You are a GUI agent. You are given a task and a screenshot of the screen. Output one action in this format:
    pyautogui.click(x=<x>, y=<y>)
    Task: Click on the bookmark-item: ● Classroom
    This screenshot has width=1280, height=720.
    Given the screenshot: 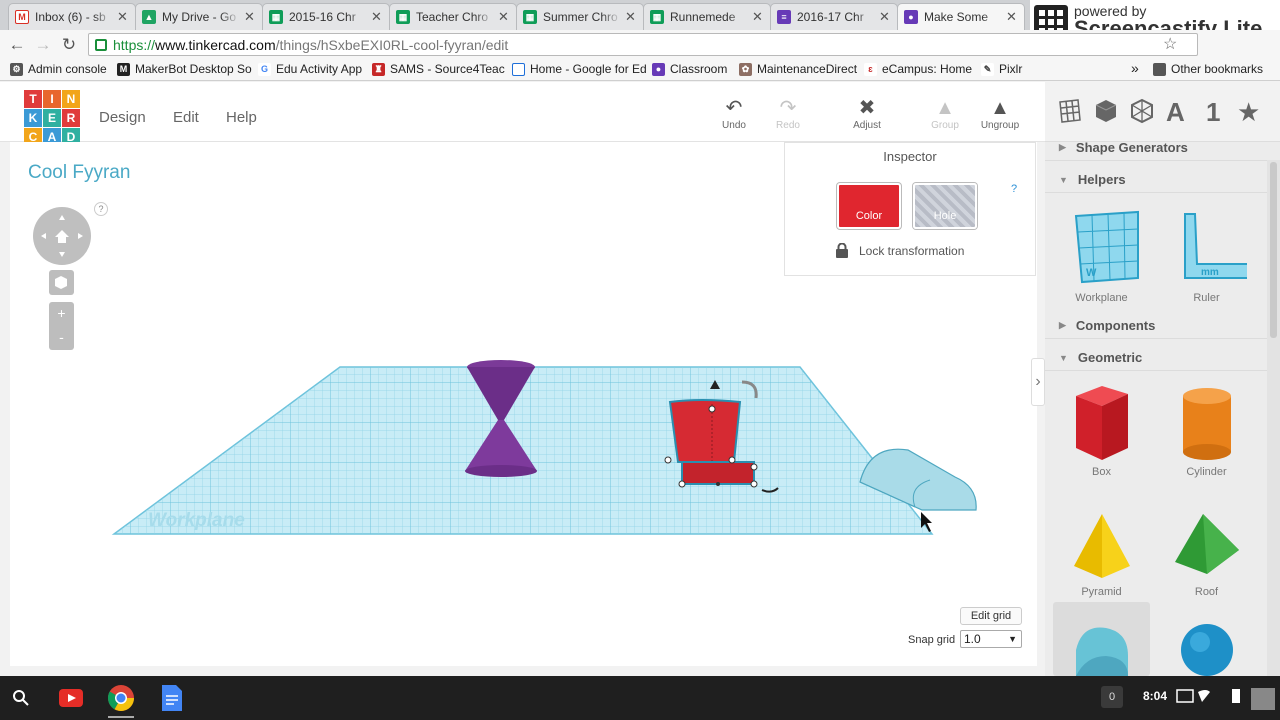 What is the action you would take?
    pyautogui.click(x=689, y=69)
    